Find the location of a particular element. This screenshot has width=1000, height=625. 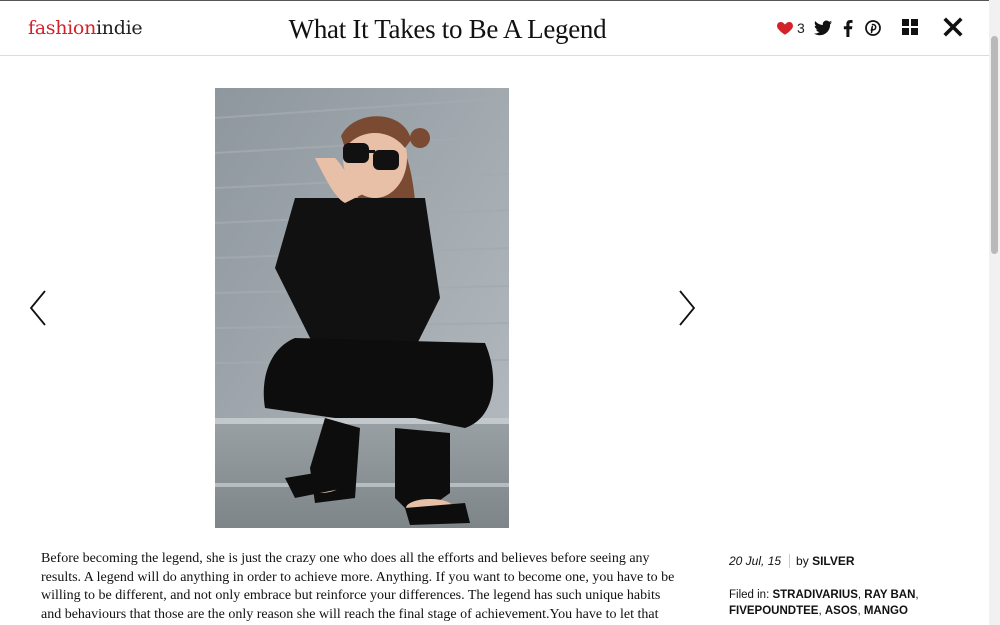

pinterest-share-button is located at coordinates (873, 28).